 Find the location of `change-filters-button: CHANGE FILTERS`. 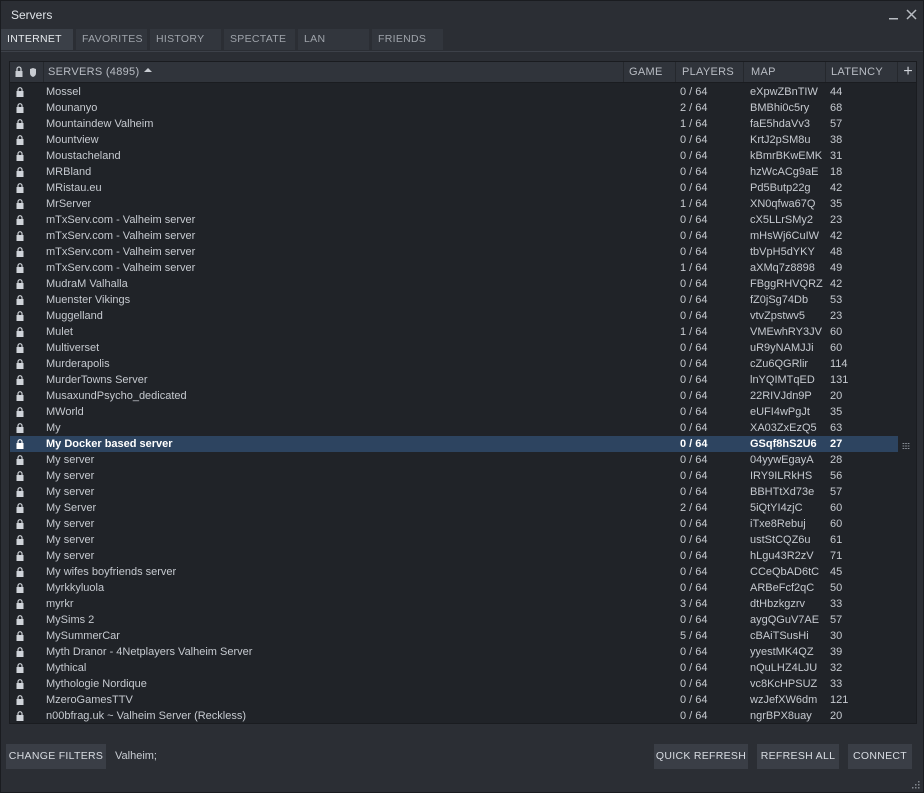

change-filters-button: CHANGE FILTERS is located at coordinates (56, 756).